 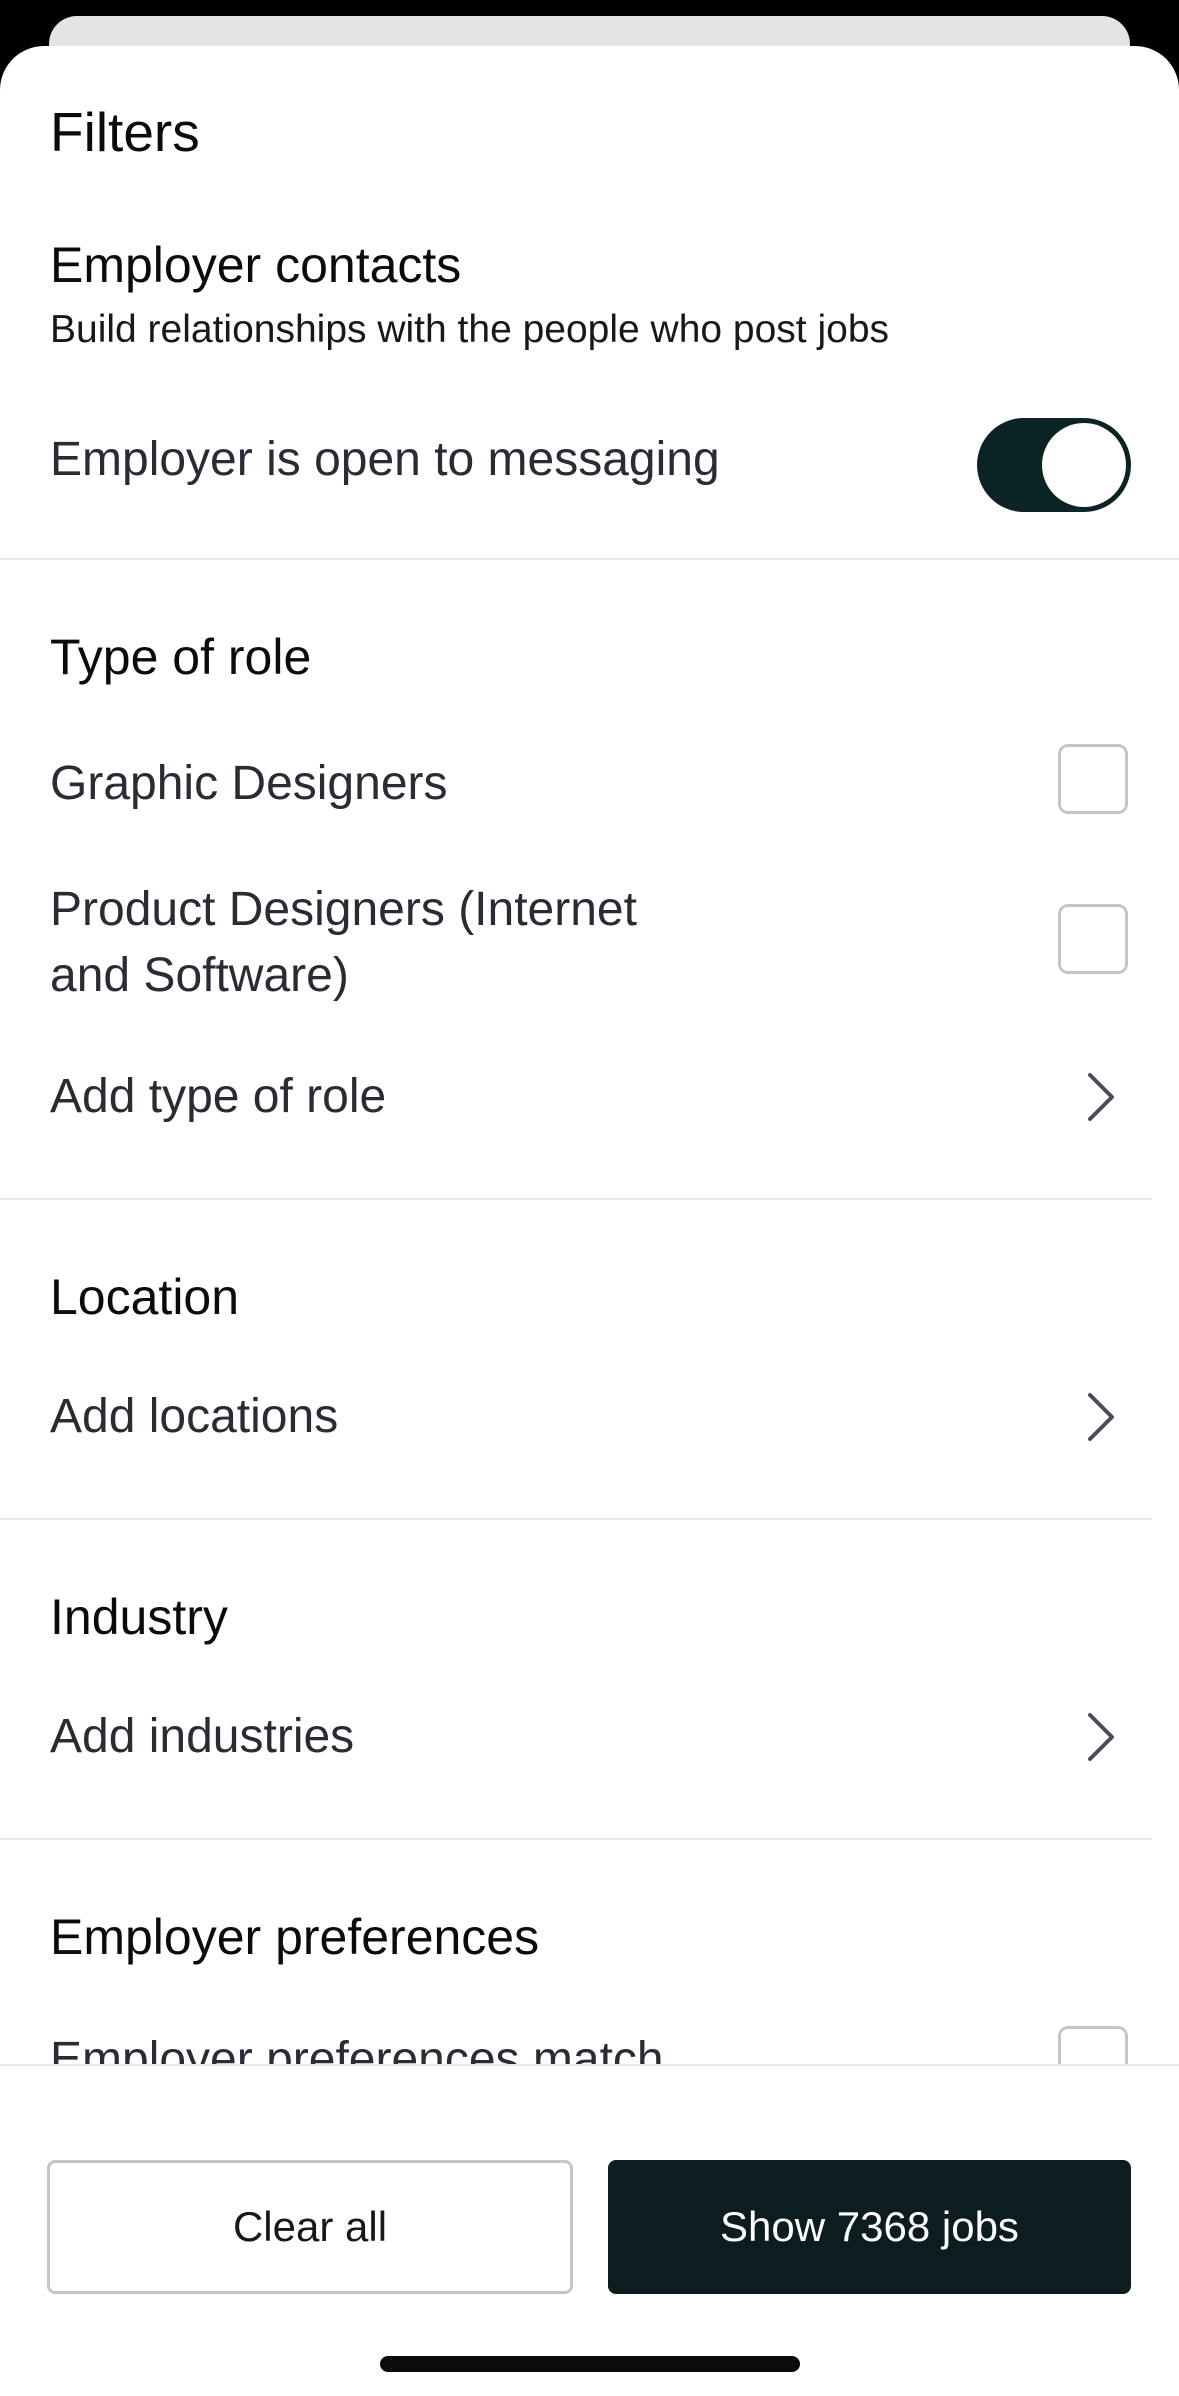 What do you see at coordinates (145, 1297) in the screenshot?
I see `location-title: Location` at bounding box center [145, 1297].